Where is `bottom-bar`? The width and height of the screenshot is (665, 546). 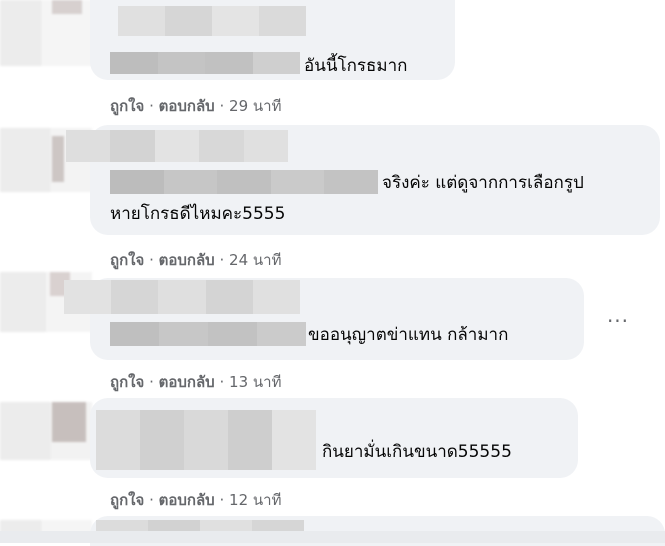
bottom-bar is located at coordinates (332, 537).